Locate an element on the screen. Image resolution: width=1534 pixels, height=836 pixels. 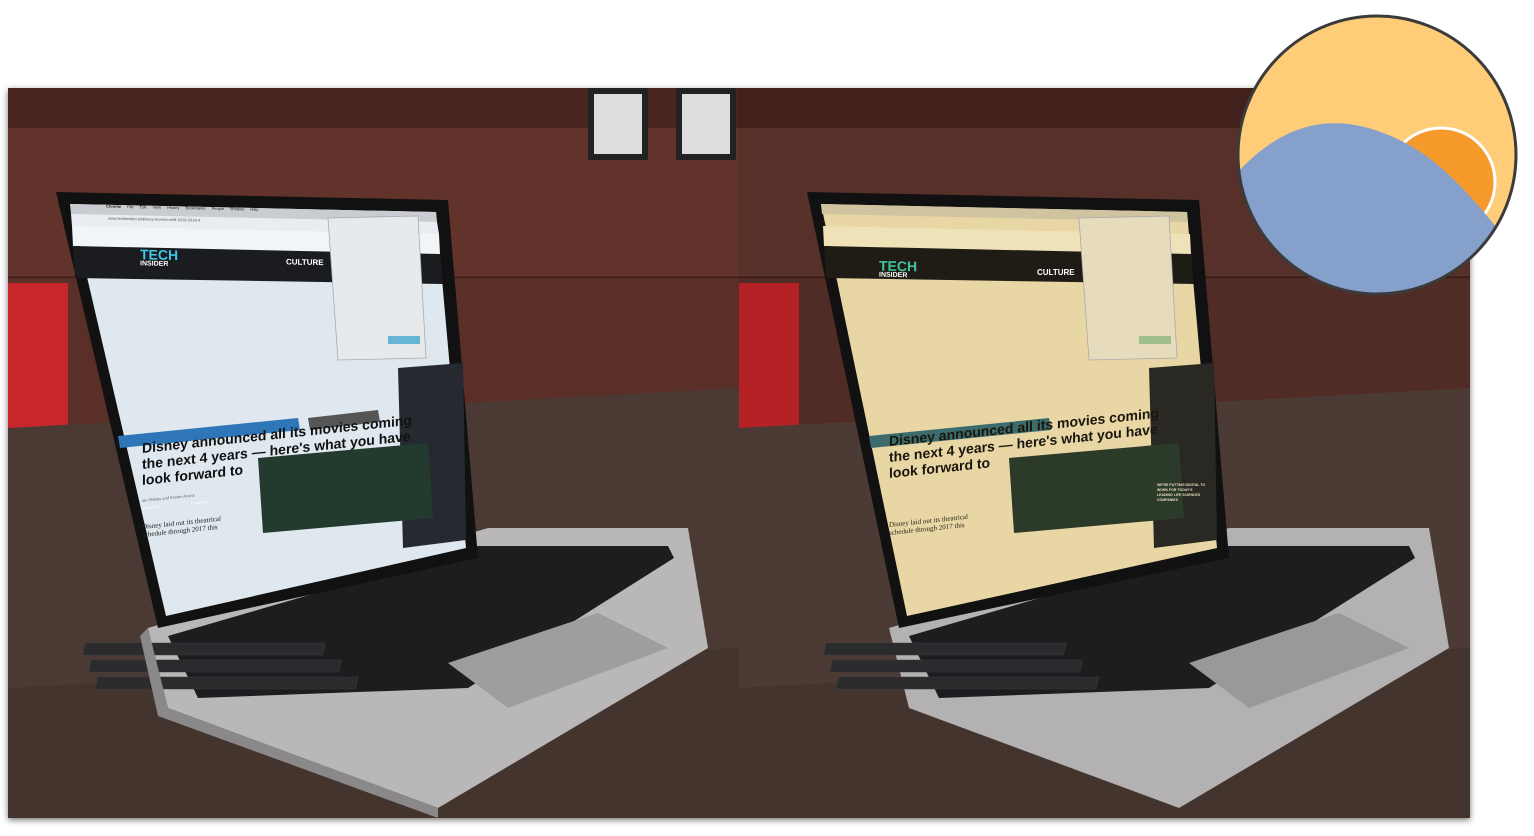
menu-help: Help is located at coordinates (254, 209).